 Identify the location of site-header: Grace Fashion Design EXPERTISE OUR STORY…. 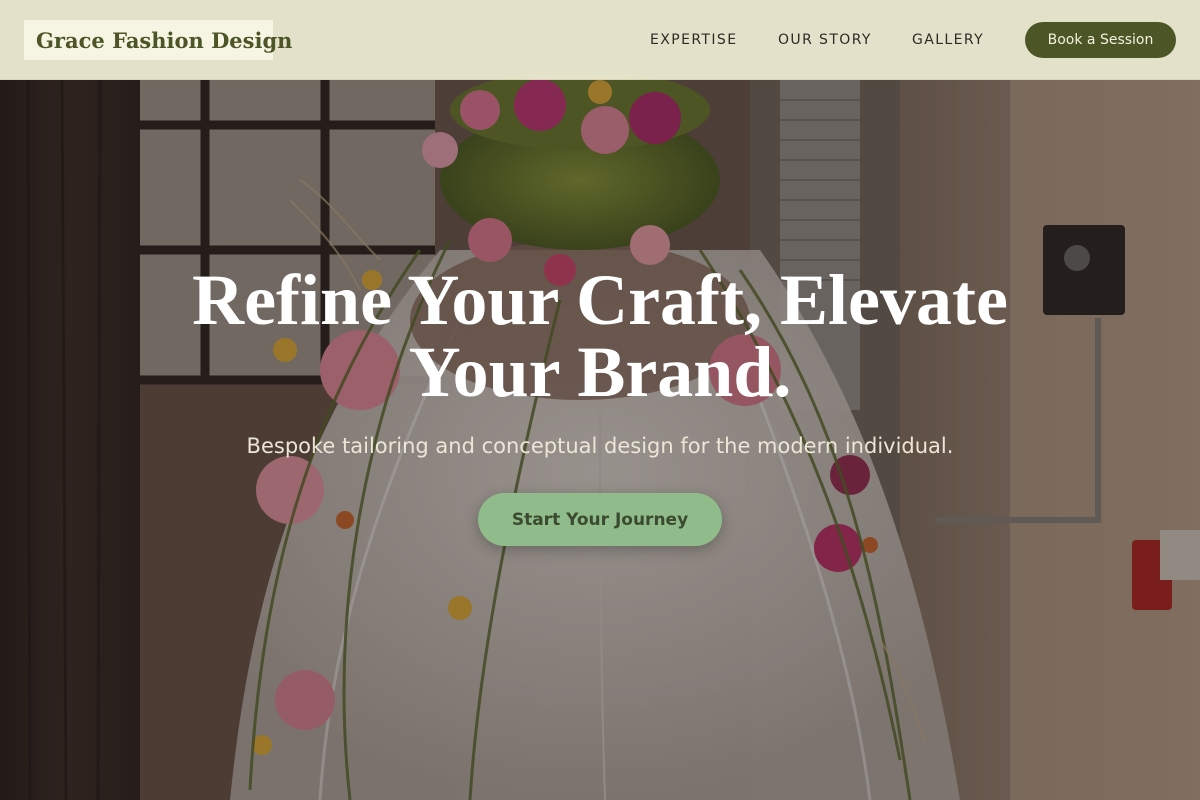
(600, 40).